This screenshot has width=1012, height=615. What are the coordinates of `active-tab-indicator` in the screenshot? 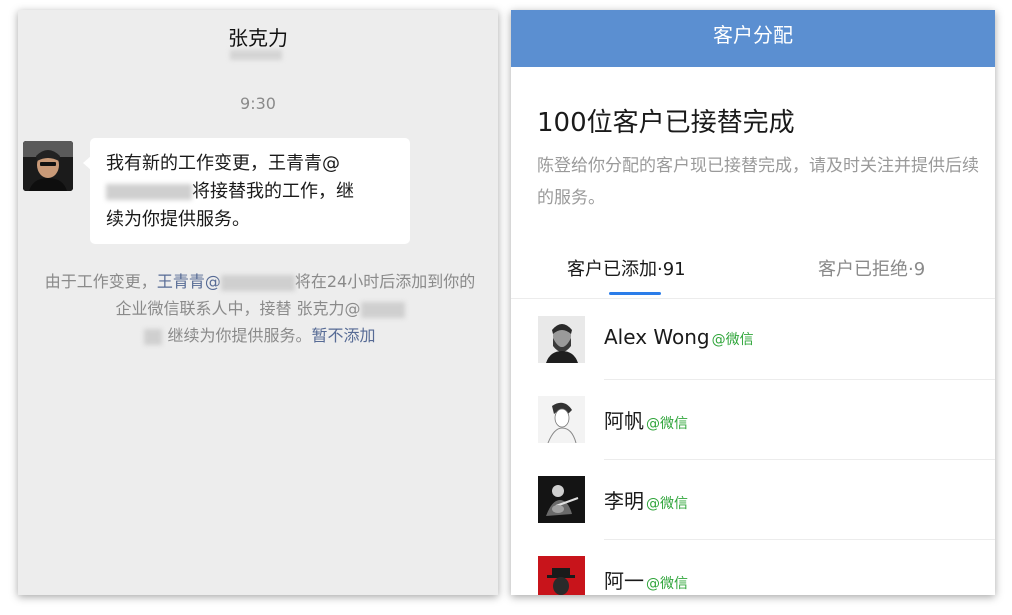 It's located at (635, 293).